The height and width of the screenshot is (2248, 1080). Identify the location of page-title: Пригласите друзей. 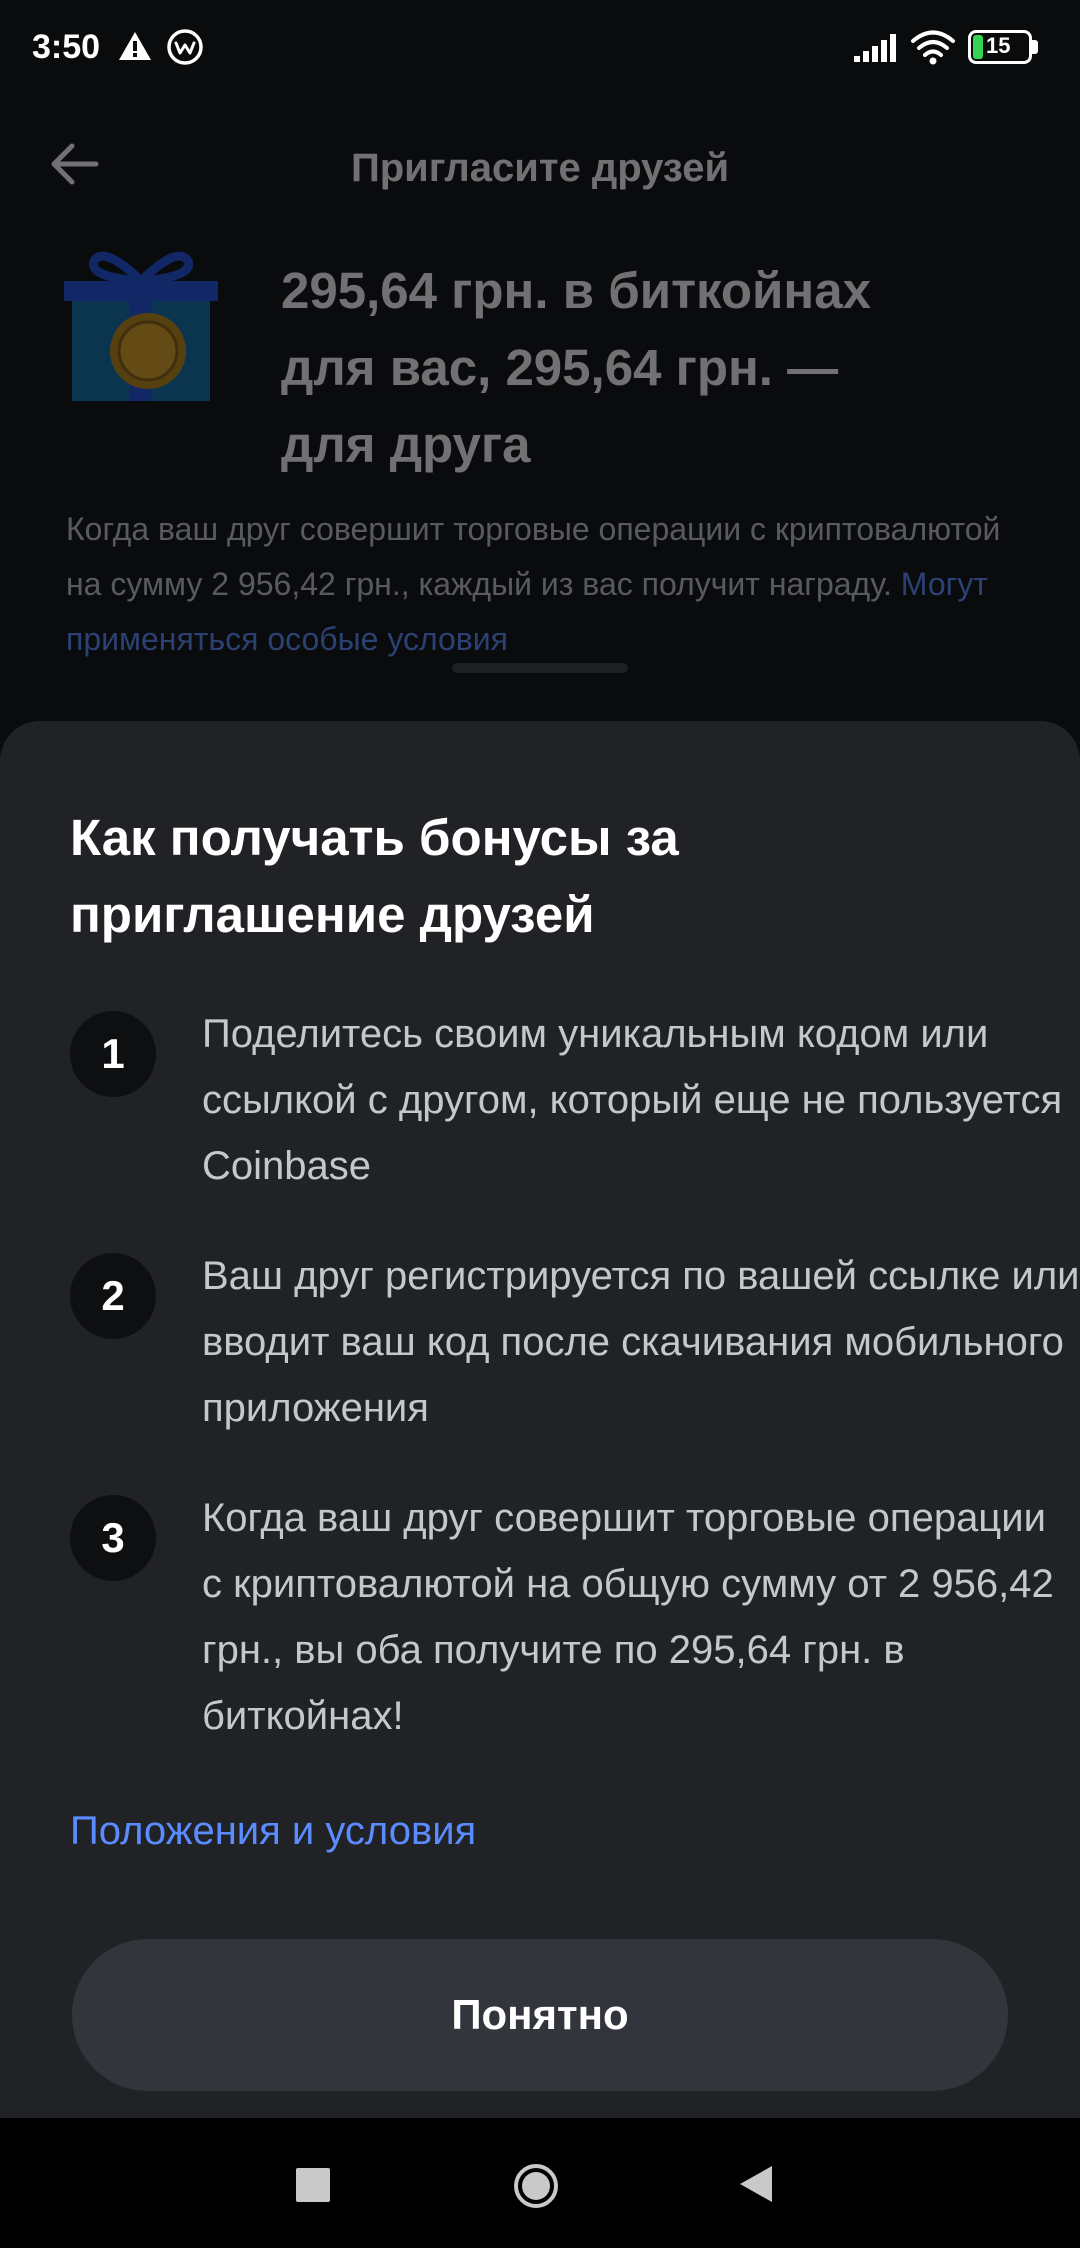
(540, 168).